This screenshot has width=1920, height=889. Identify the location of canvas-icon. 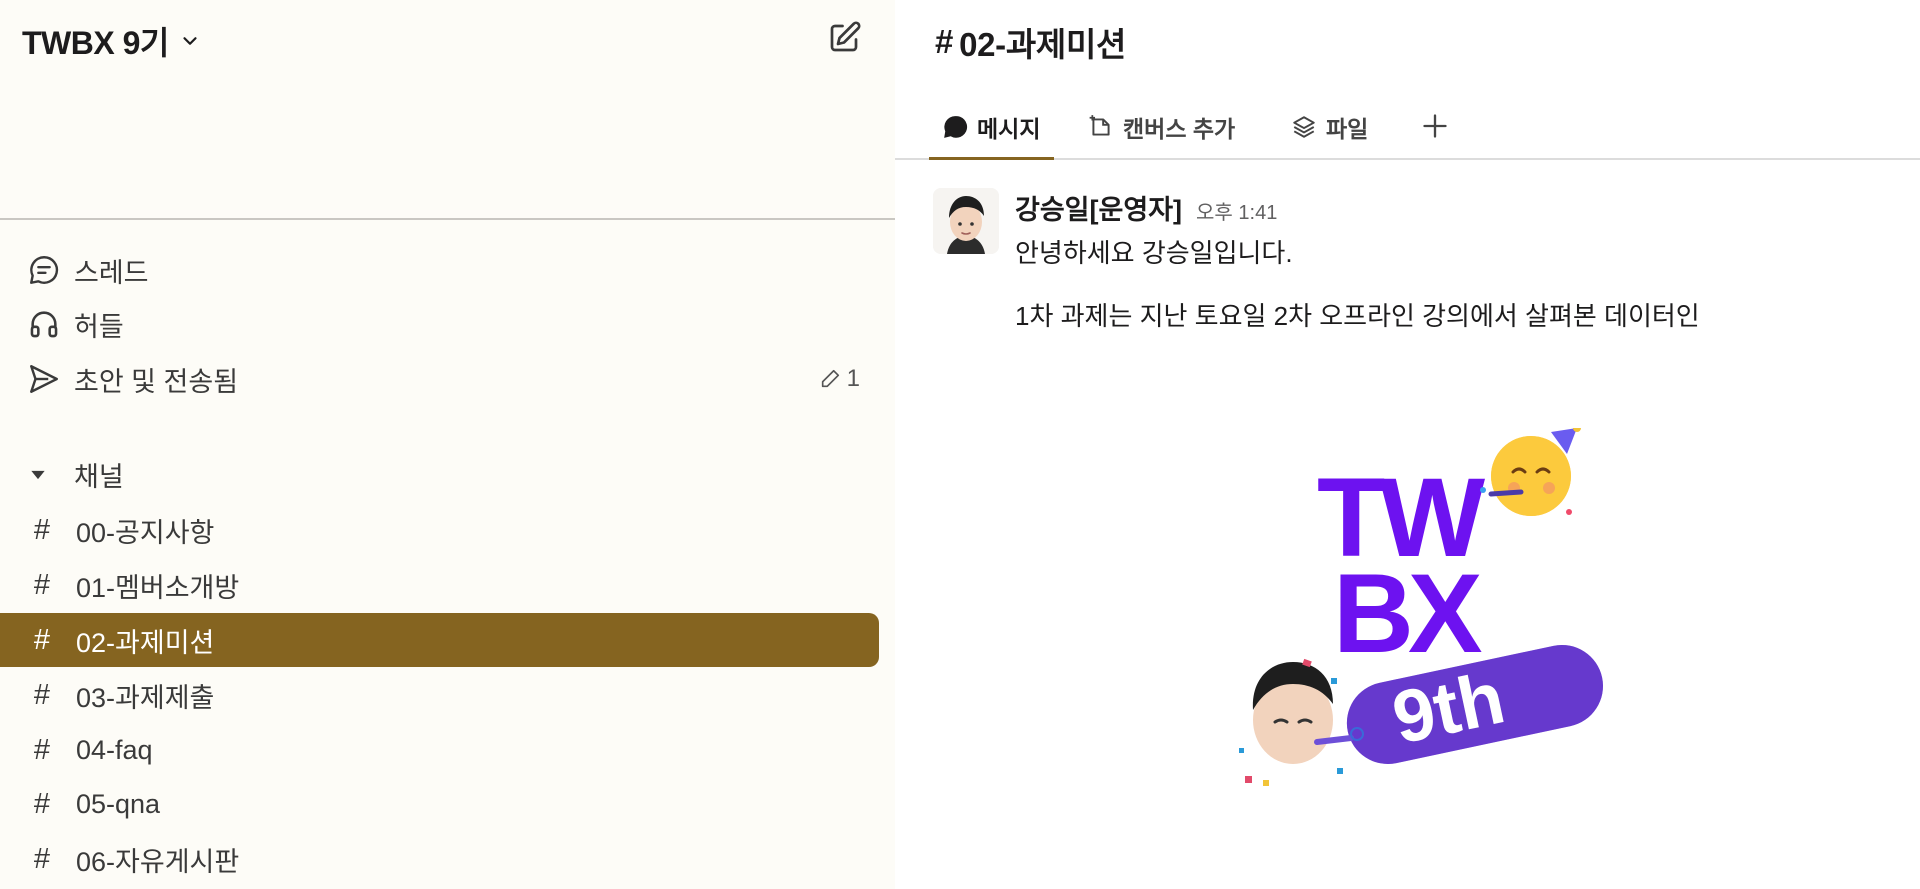
(1101, 127).